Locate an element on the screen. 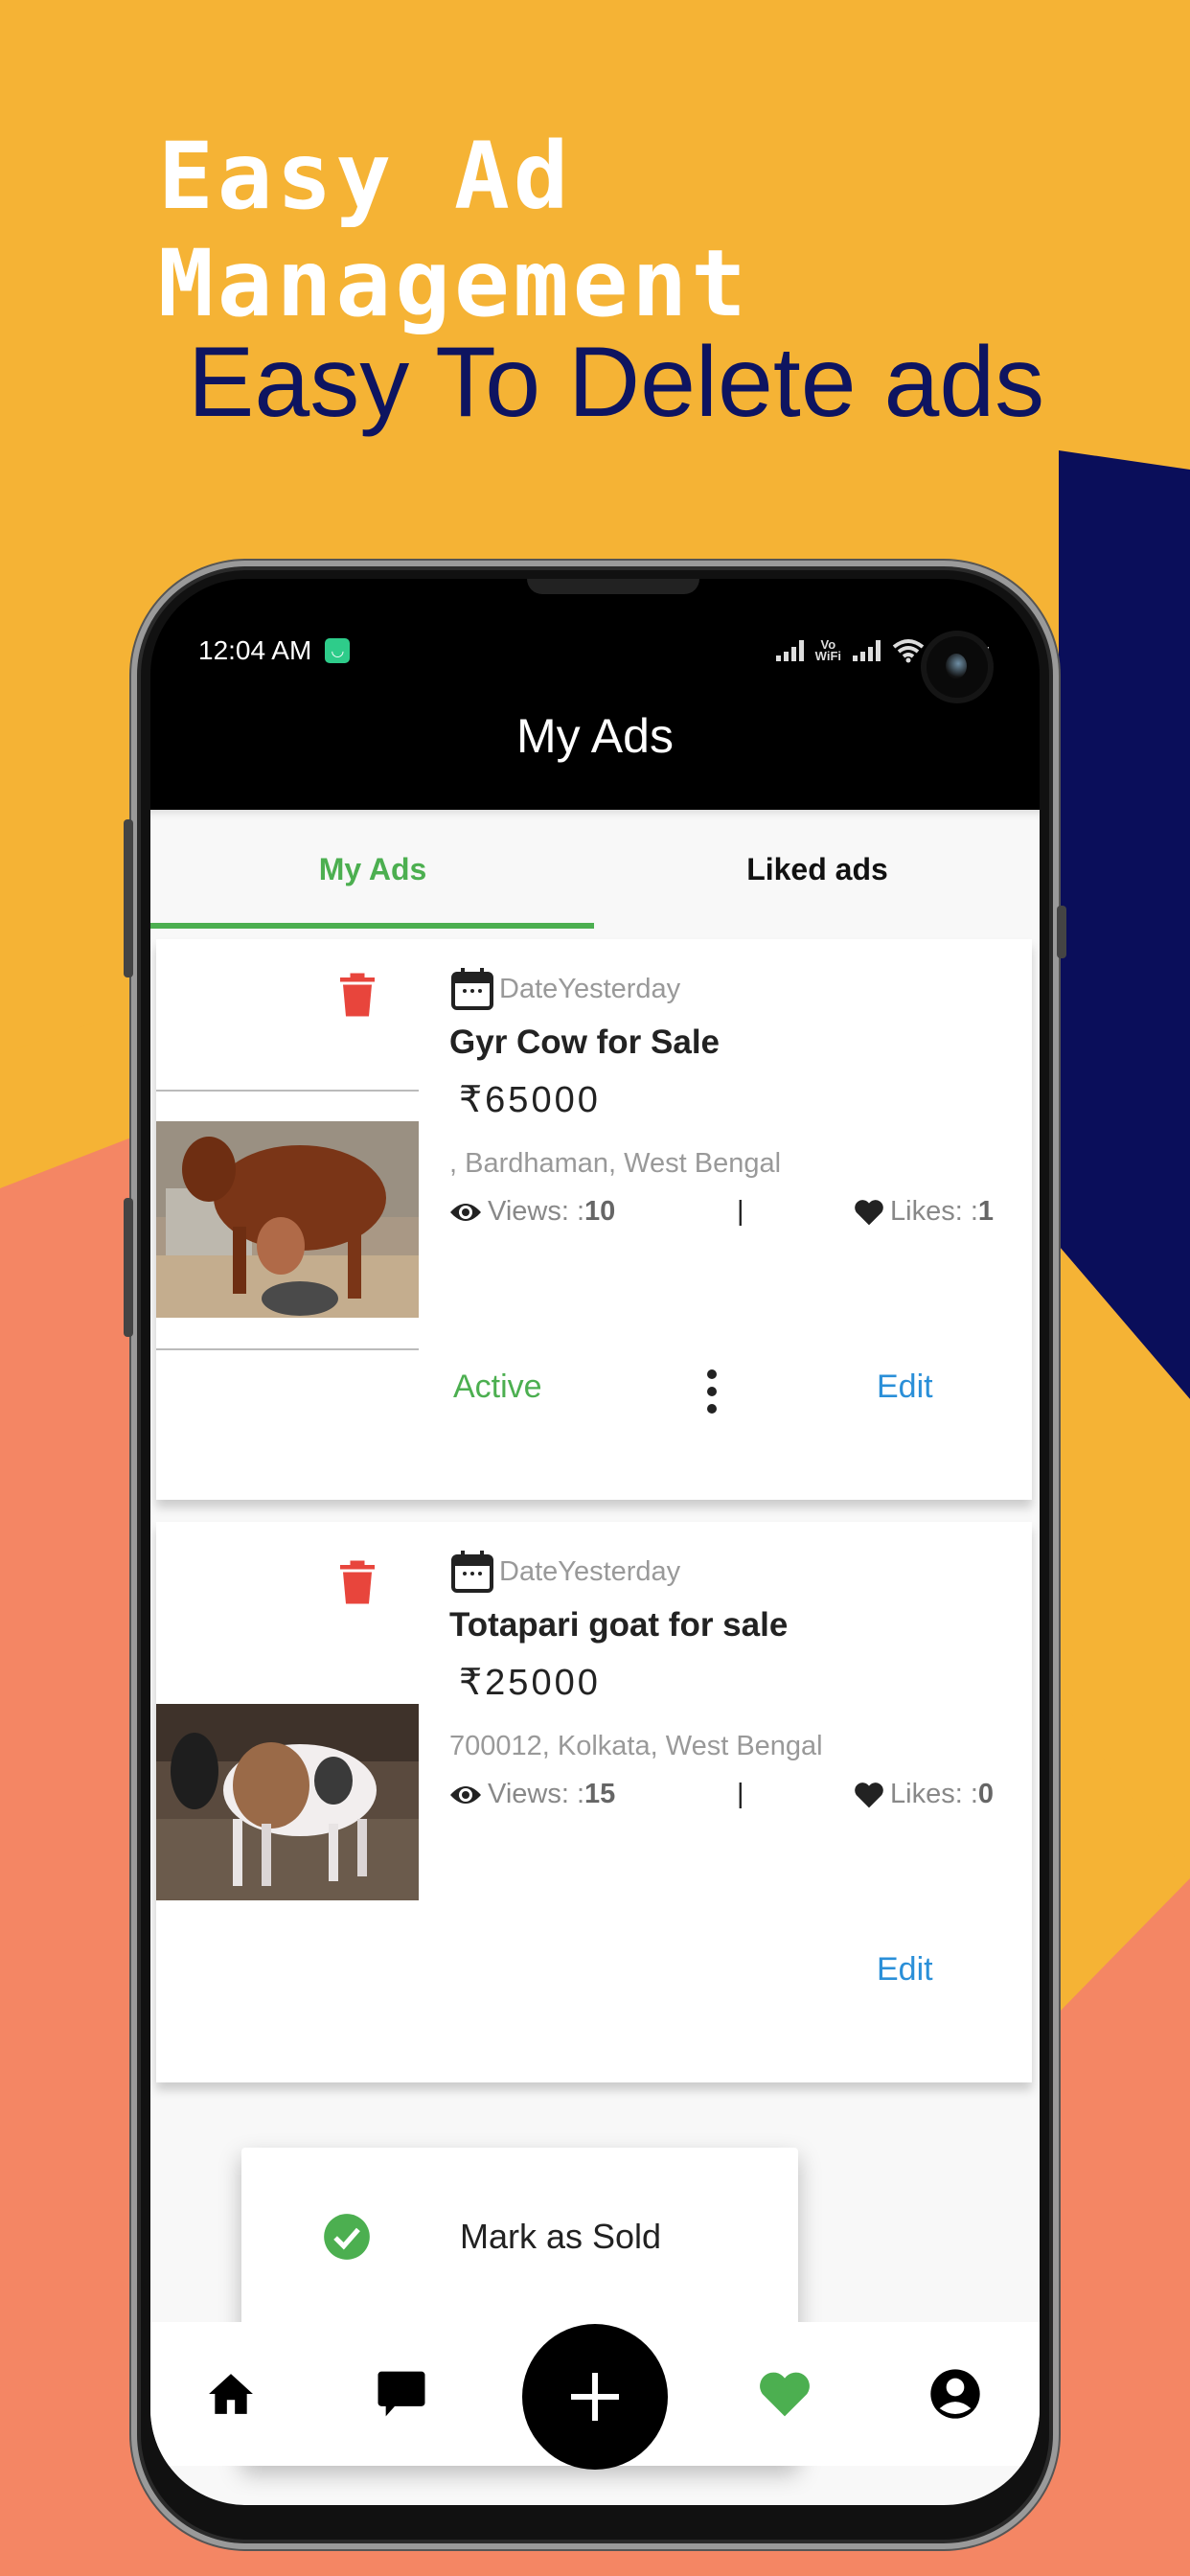 This screenshot has height=2576, width=1190. more-vert-icon is located at coordinates (712, 1391).